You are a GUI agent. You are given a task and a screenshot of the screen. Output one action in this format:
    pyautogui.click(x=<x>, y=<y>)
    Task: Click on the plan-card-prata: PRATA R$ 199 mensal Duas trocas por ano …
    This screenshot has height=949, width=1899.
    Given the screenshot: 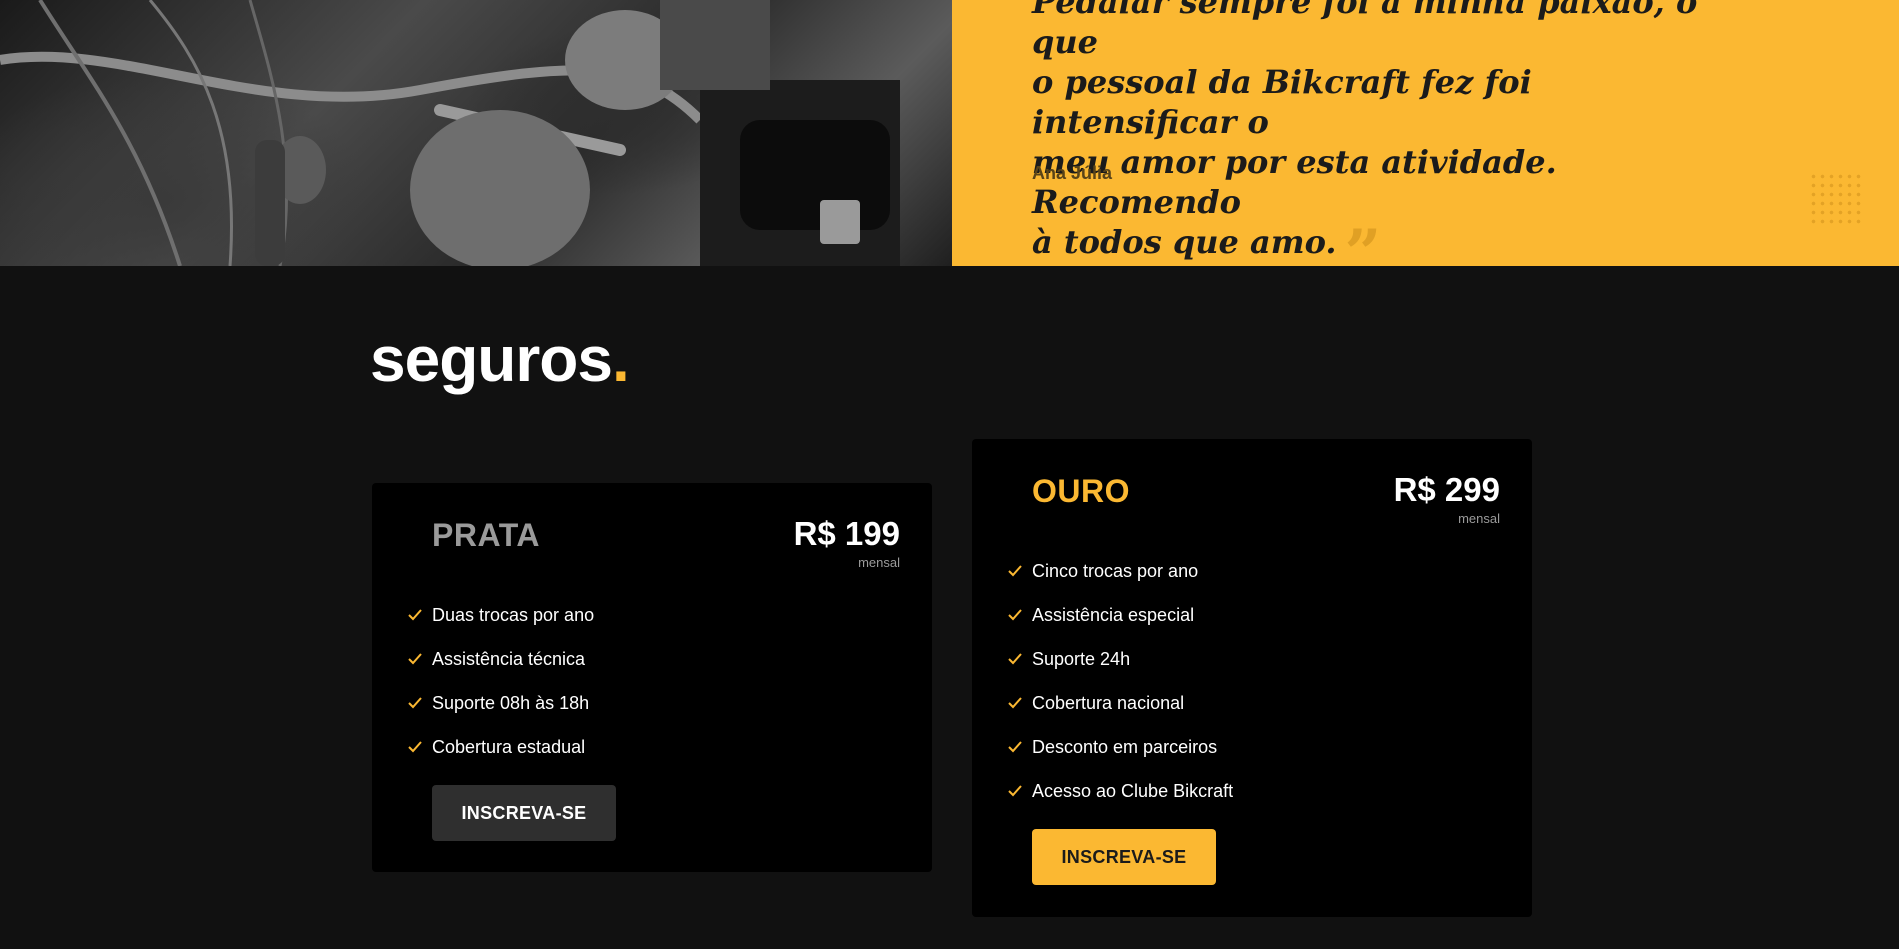 What is the action you would take?
    pyautogui.click(x=652, y=677)
    